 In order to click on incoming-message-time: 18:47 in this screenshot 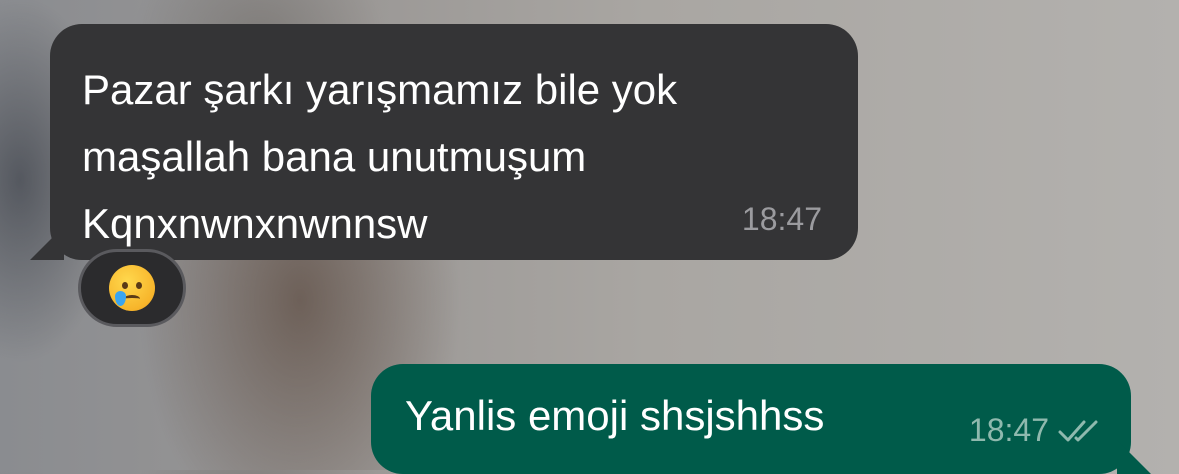, I will do `click(781, 219)`.